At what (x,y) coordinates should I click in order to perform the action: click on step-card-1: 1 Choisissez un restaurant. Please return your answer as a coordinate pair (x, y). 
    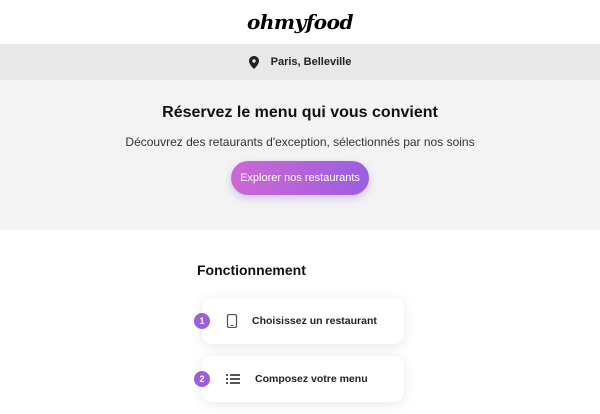
    Looking at the image, I should click on (299, 321).